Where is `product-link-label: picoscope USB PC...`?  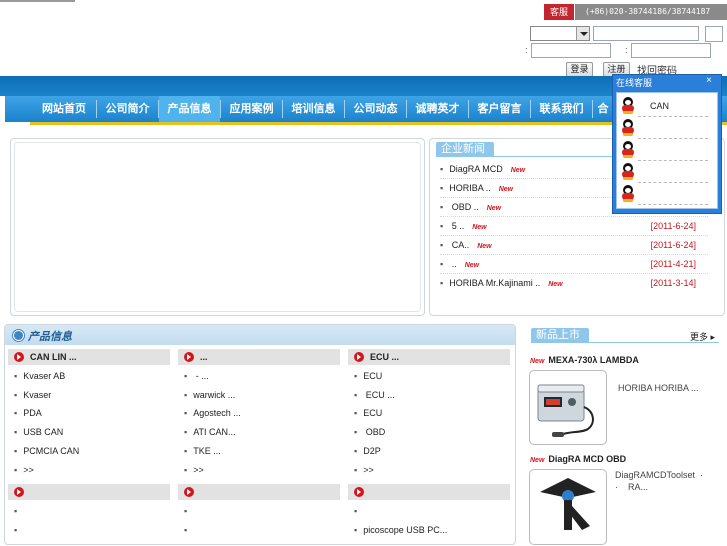
product-link-label: picoscope USB PC... is located at coordinates (405, 530).